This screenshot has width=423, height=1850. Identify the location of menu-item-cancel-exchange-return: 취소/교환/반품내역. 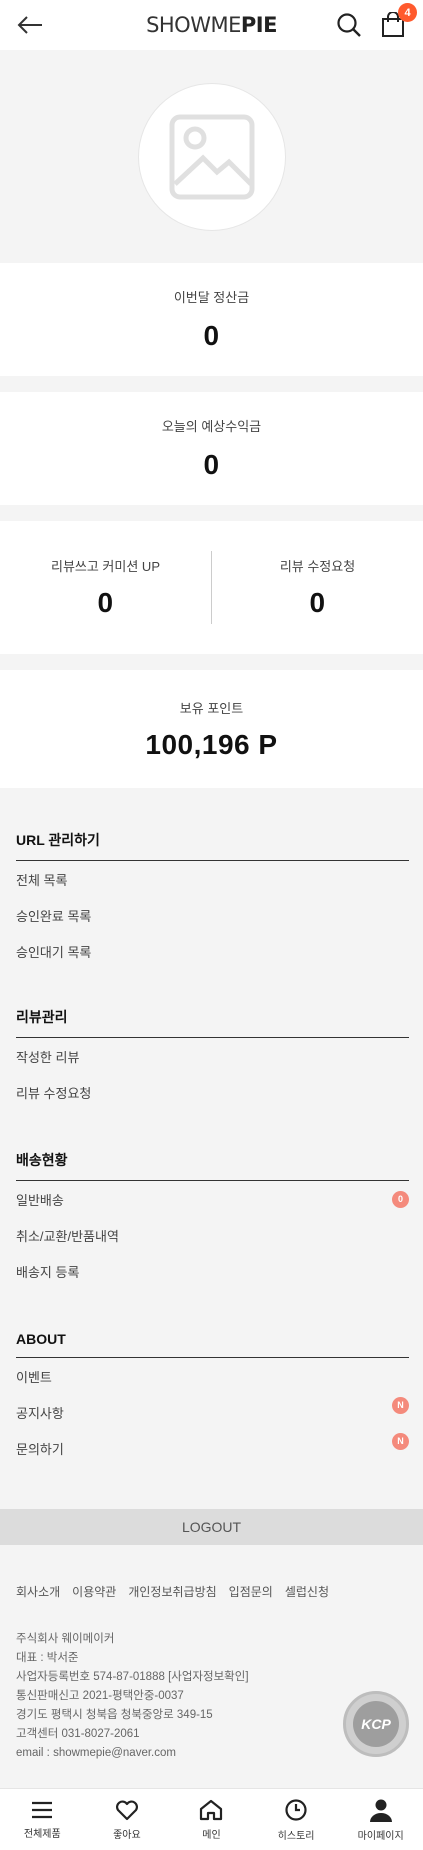
(212, 1235).